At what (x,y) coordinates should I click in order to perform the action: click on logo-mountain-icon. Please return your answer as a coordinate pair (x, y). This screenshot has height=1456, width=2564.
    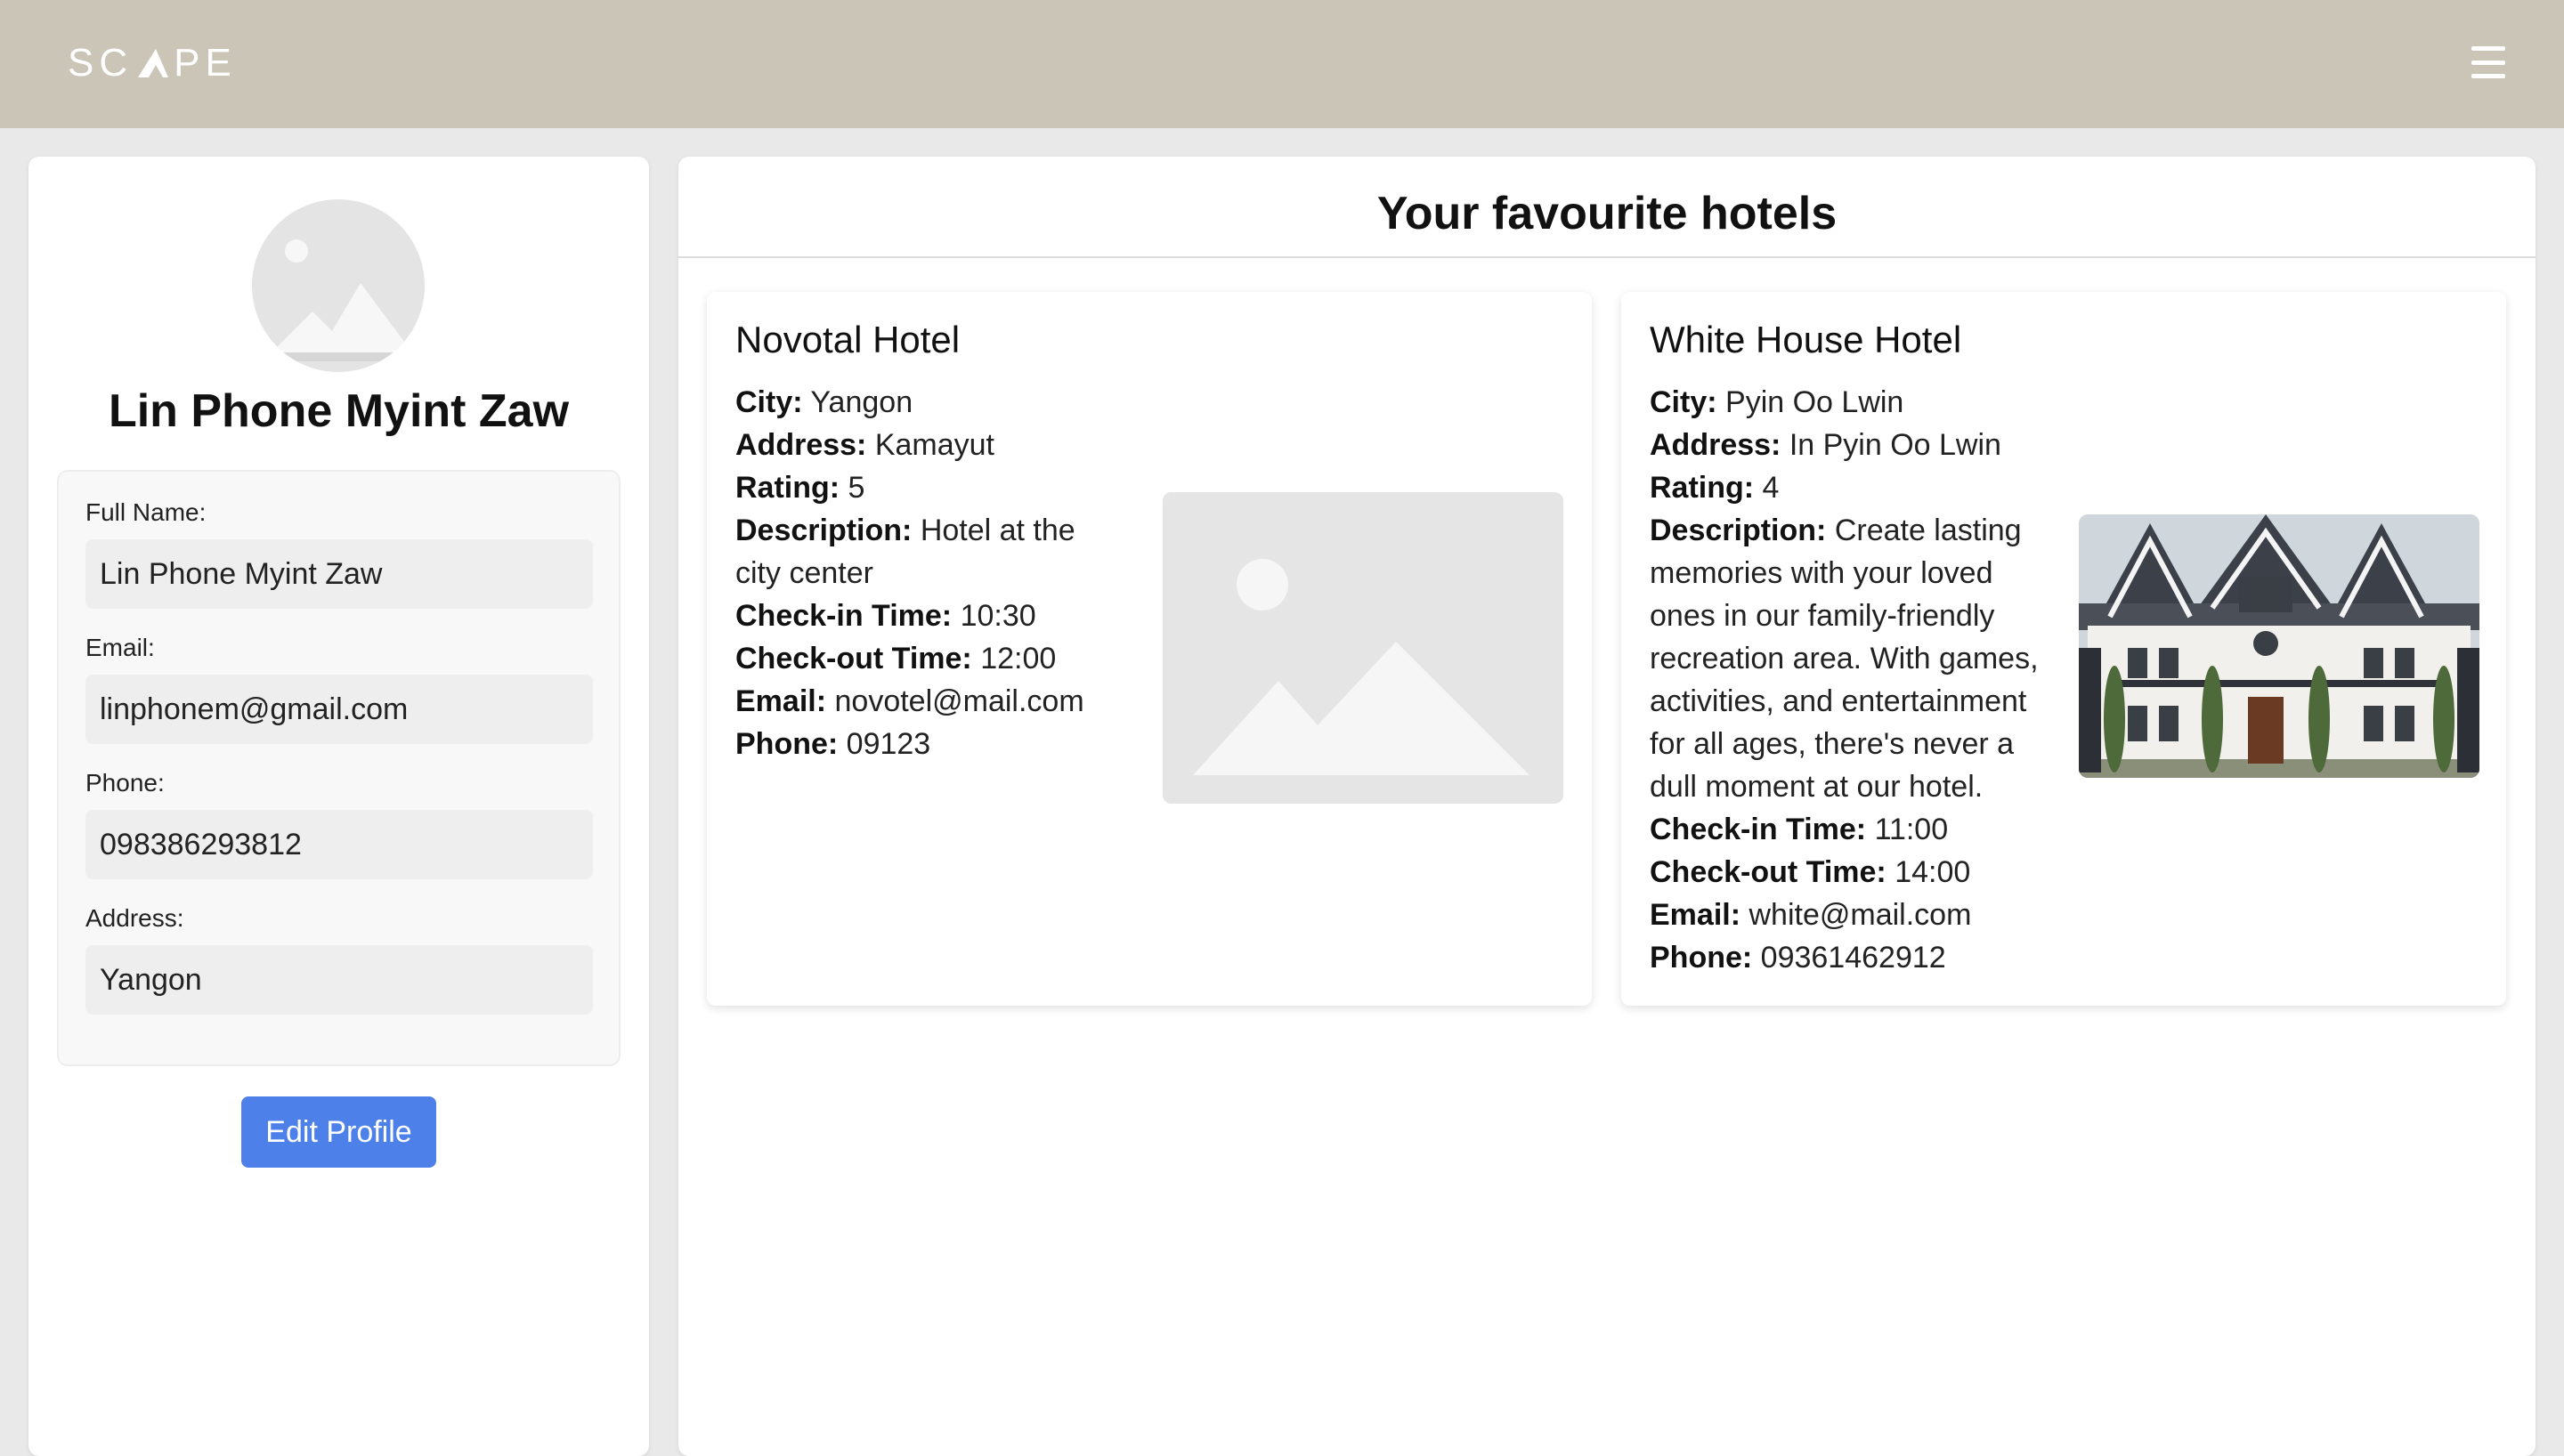
    Looking at the image, I should click on (153, 63).